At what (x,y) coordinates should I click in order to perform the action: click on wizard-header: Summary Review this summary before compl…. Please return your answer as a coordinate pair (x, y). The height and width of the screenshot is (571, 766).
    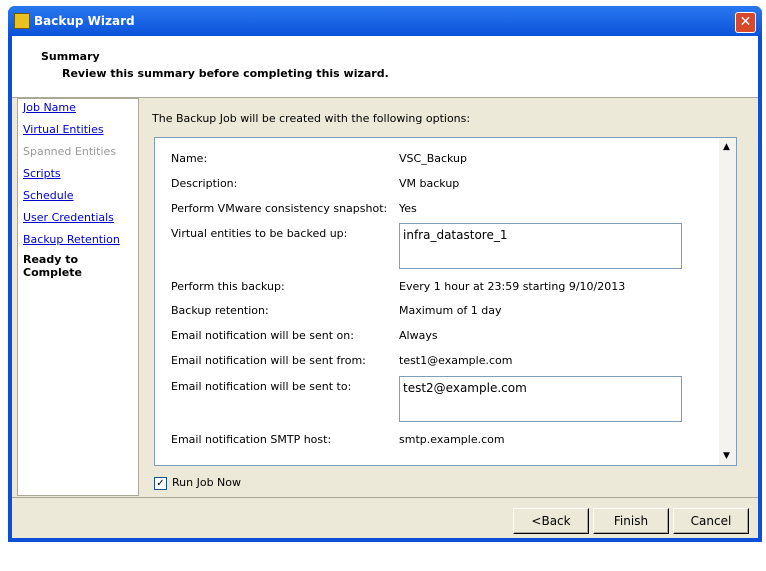
    Looking at the image, I should click on (385, 67).